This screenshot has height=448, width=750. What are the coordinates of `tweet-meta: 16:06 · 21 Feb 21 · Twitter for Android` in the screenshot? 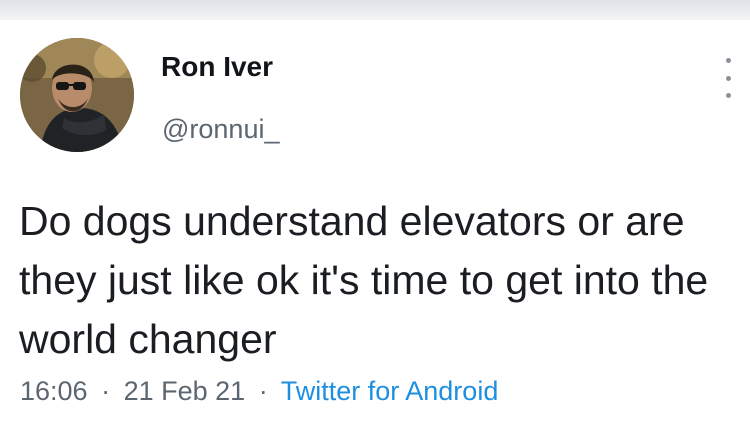 It's located at (259, 391).